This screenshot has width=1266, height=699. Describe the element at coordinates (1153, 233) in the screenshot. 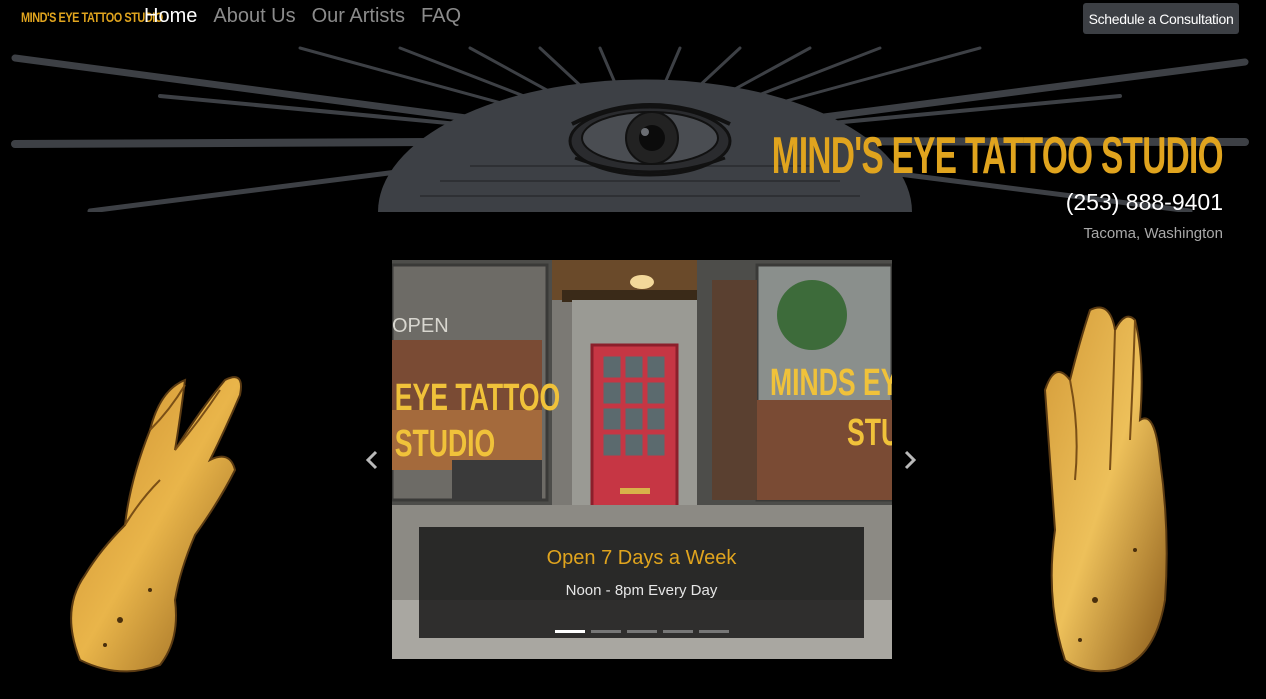

I see `city-location: Tacoma, Washington` at that location.